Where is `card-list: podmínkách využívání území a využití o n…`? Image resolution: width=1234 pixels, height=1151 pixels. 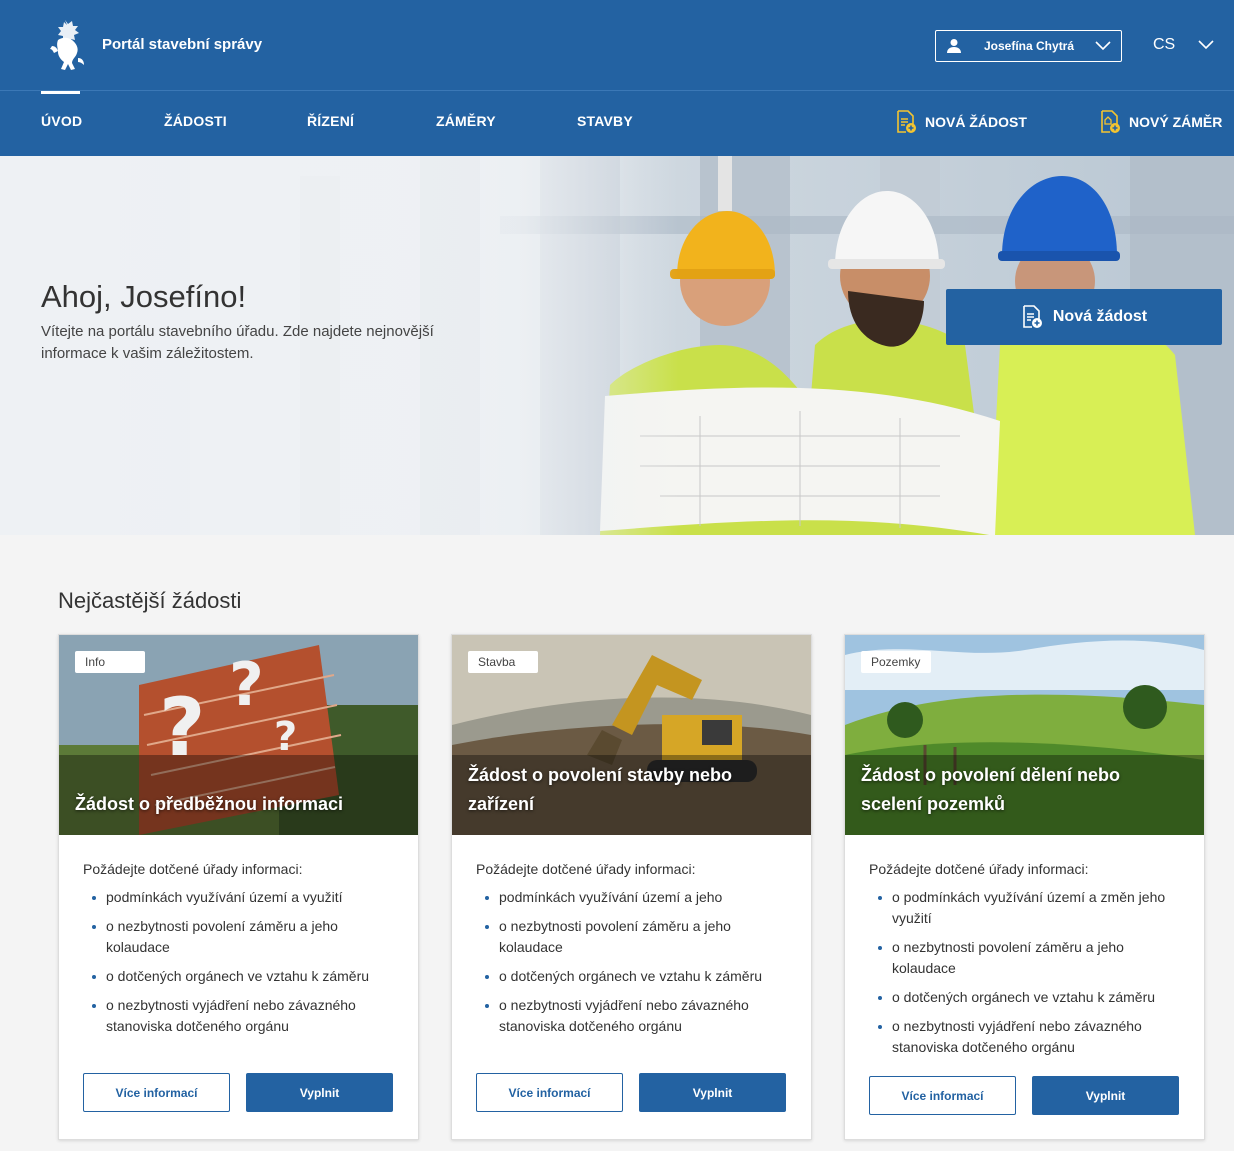 card-list: podmínkách využívání území a využití o n… is located at coordinates (241, 962).